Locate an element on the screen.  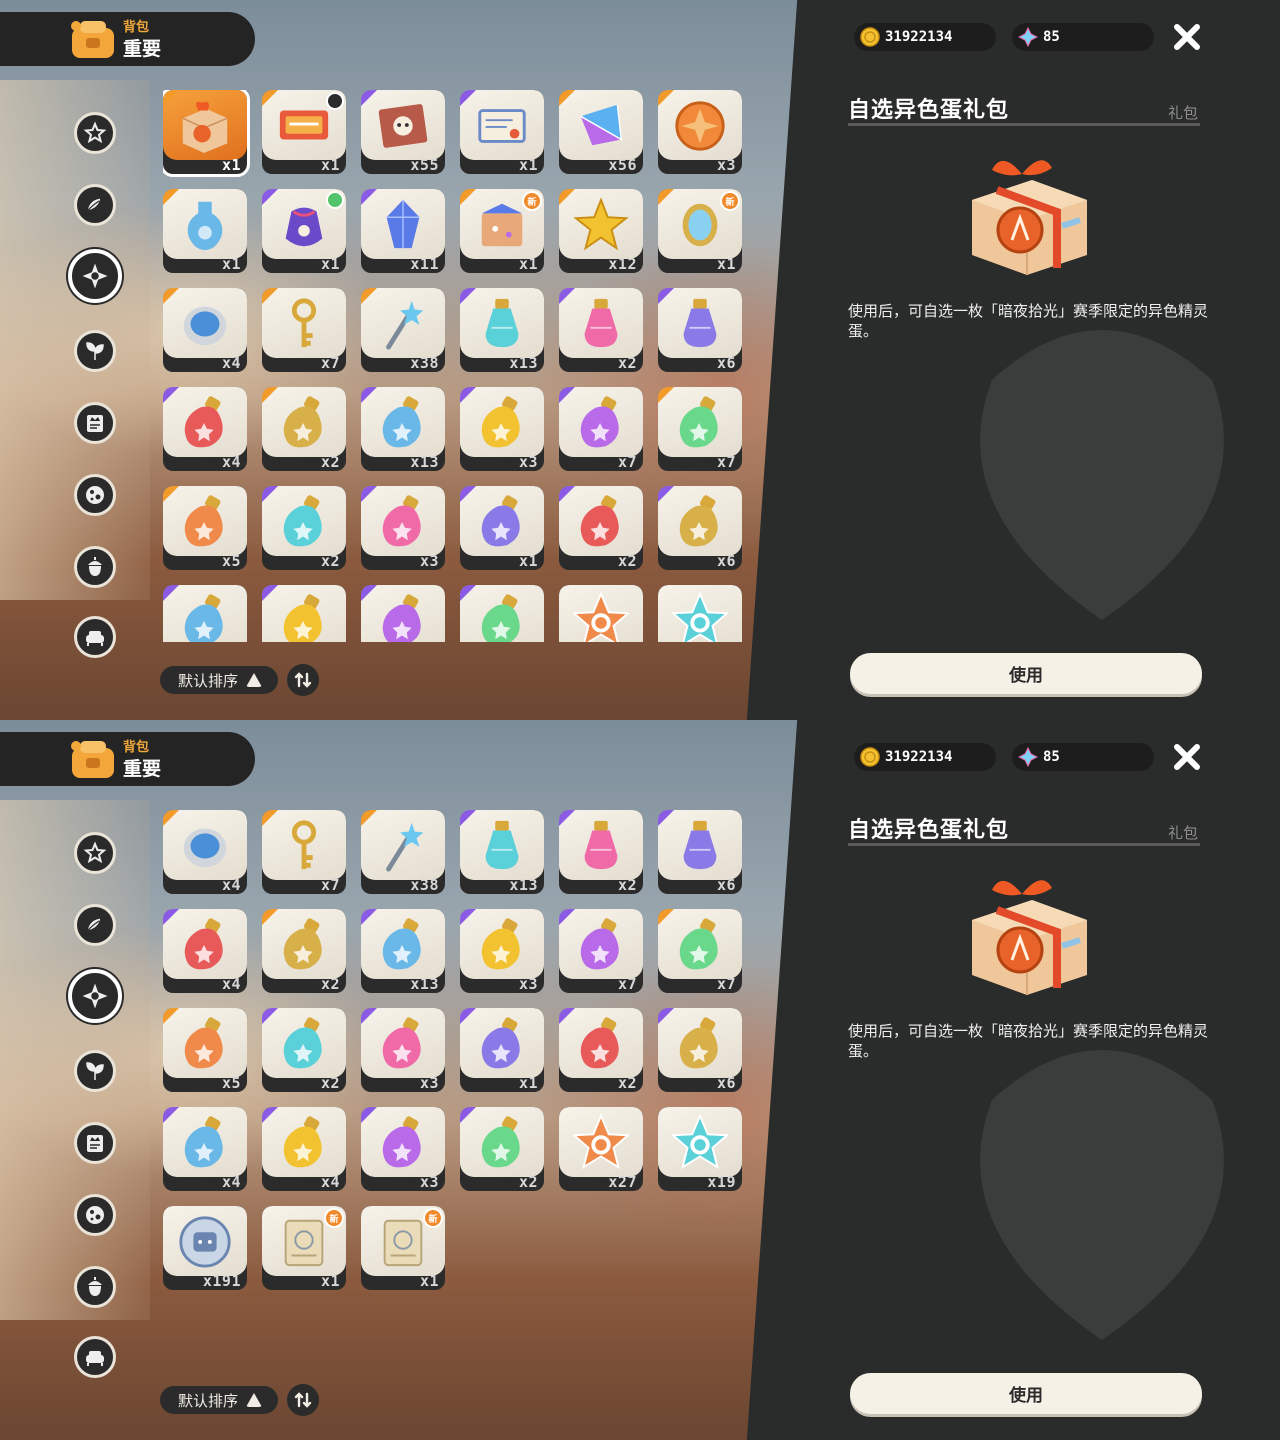
inventory-slot: x55 is located at coordinates (403, 132).